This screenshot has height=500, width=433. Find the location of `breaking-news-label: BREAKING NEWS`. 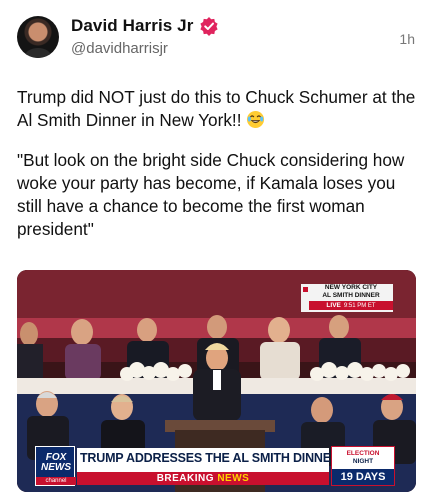

breaking-news-label: BREAKING NEWS is located at coordinates (203, 478).